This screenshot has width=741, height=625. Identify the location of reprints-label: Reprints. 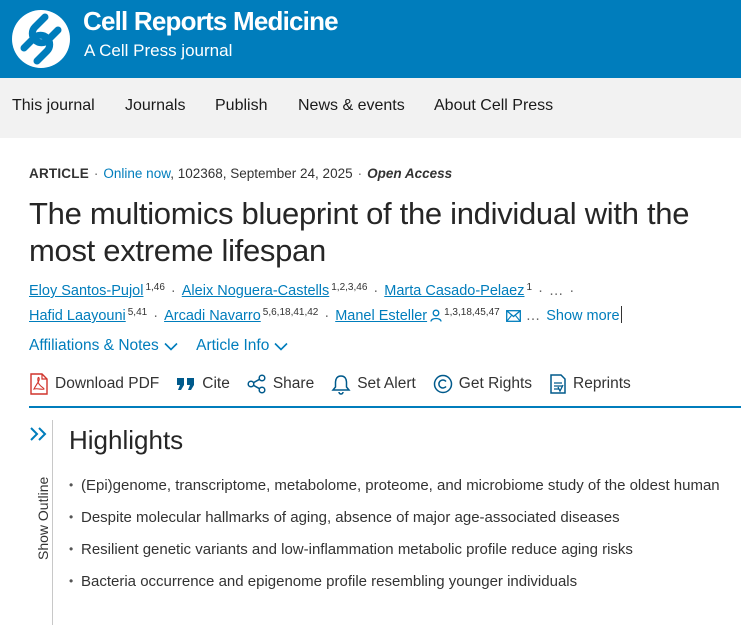
(602, 383).